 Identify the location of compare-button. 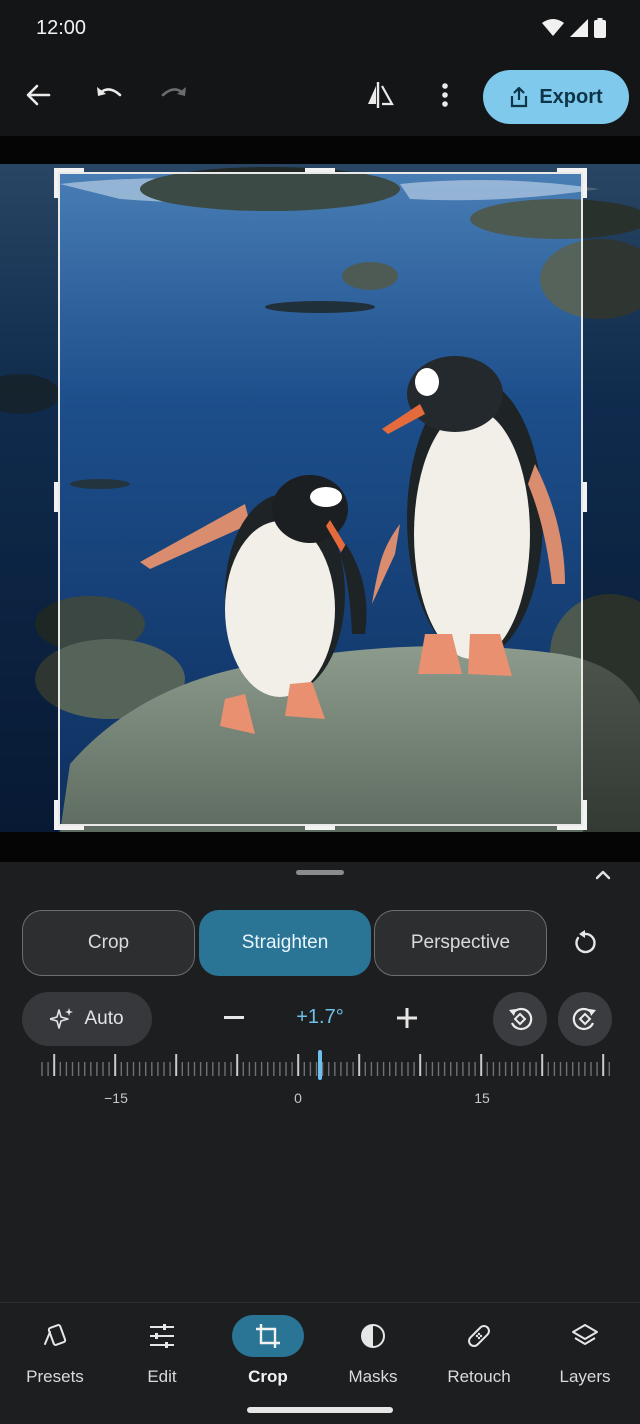
(380, 95).